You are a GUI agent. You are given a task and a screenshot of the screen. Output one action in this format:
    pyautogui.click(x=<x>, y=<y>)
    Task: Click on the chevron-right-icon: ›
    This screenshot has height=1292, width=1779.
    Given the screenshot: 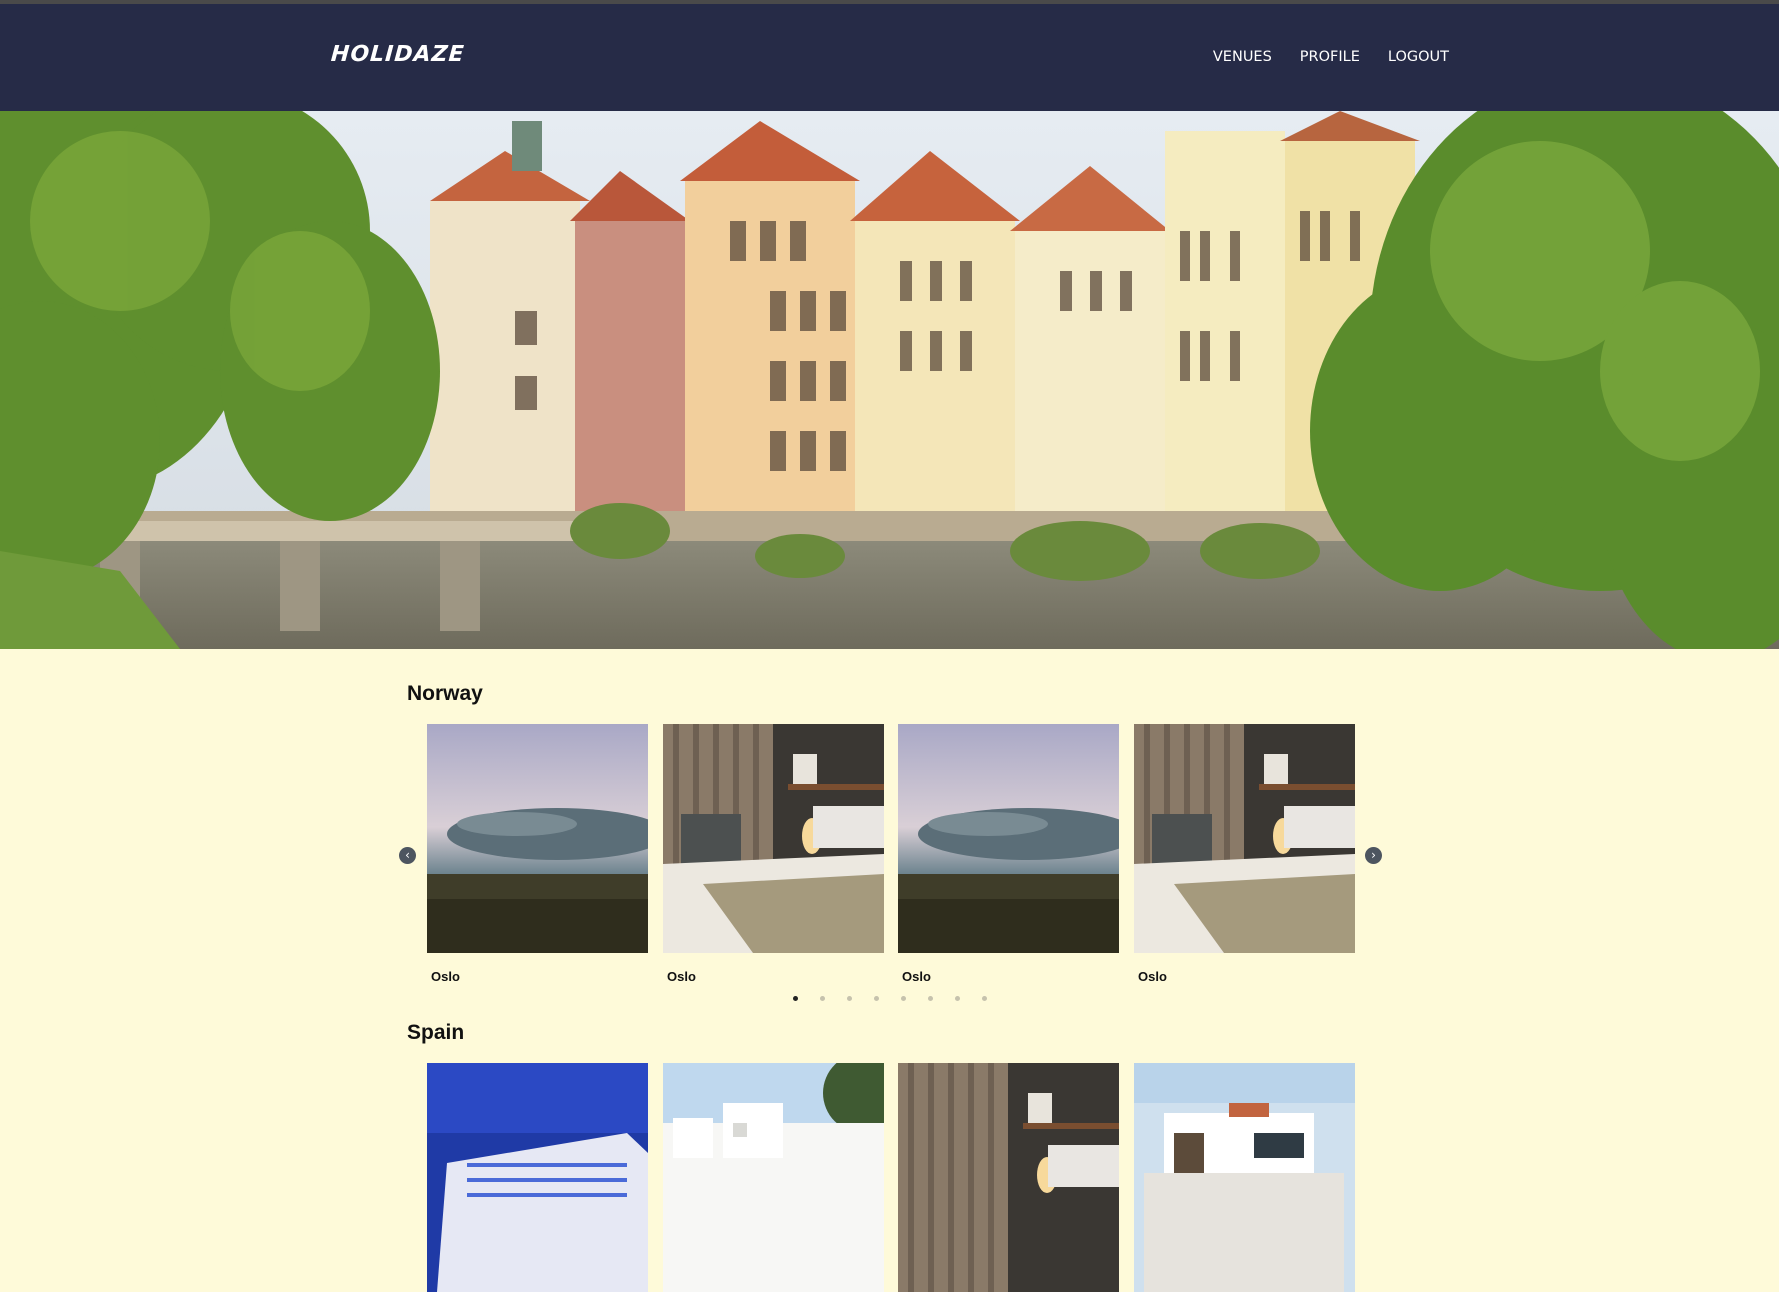 What is the action you would take?
    pyautogui.click(x=1373, y=855)
    